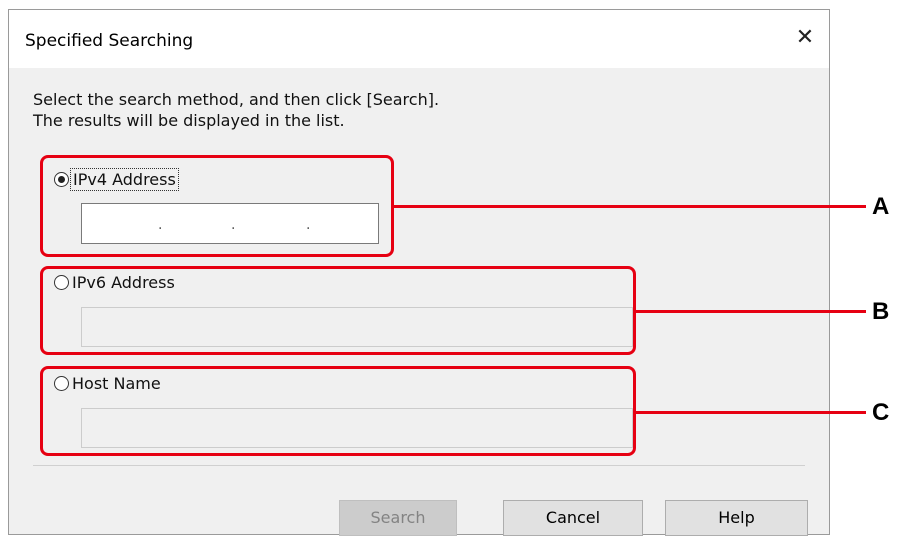  Describe the element at coordinates (573, 518) in the screenshot. I see `cancel-button: Cancel` at that location.